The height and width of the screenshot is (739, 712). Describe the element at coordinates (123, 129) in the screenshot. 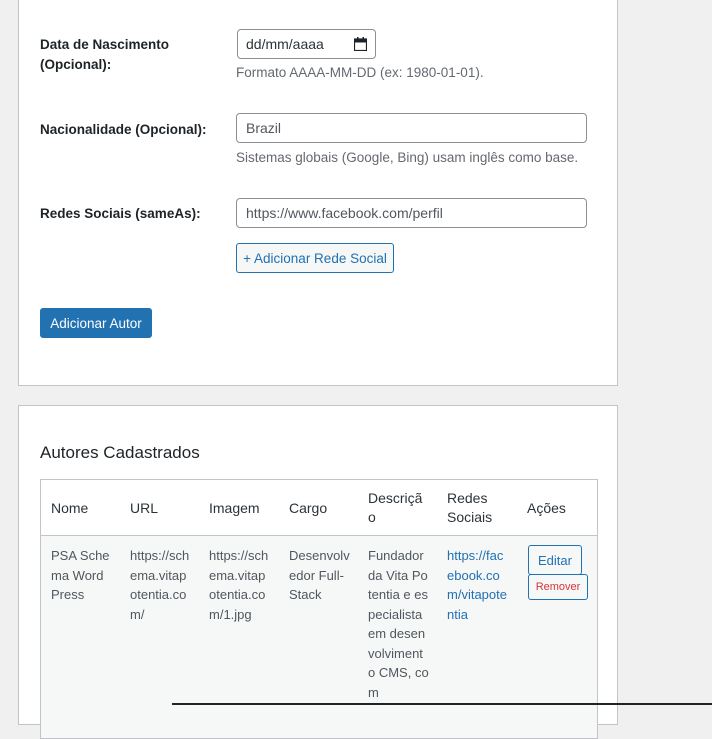

I see `nationality-label: Nacionalidade (Opcional):` at that location.